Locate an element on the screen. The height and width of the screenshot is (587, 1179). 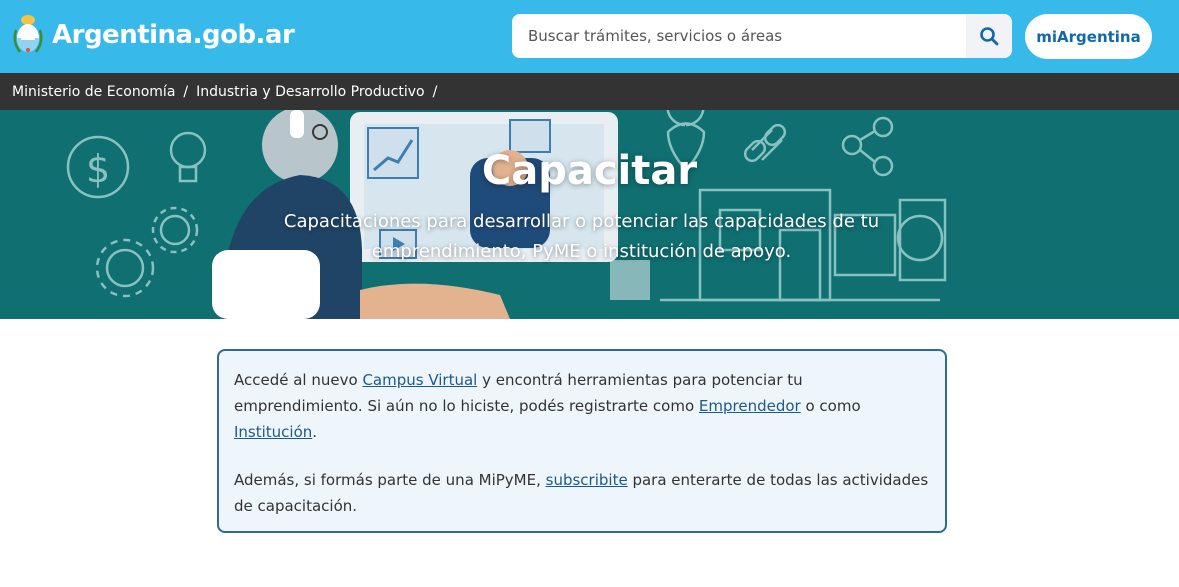
search-button is located at coordinates (989, 36).